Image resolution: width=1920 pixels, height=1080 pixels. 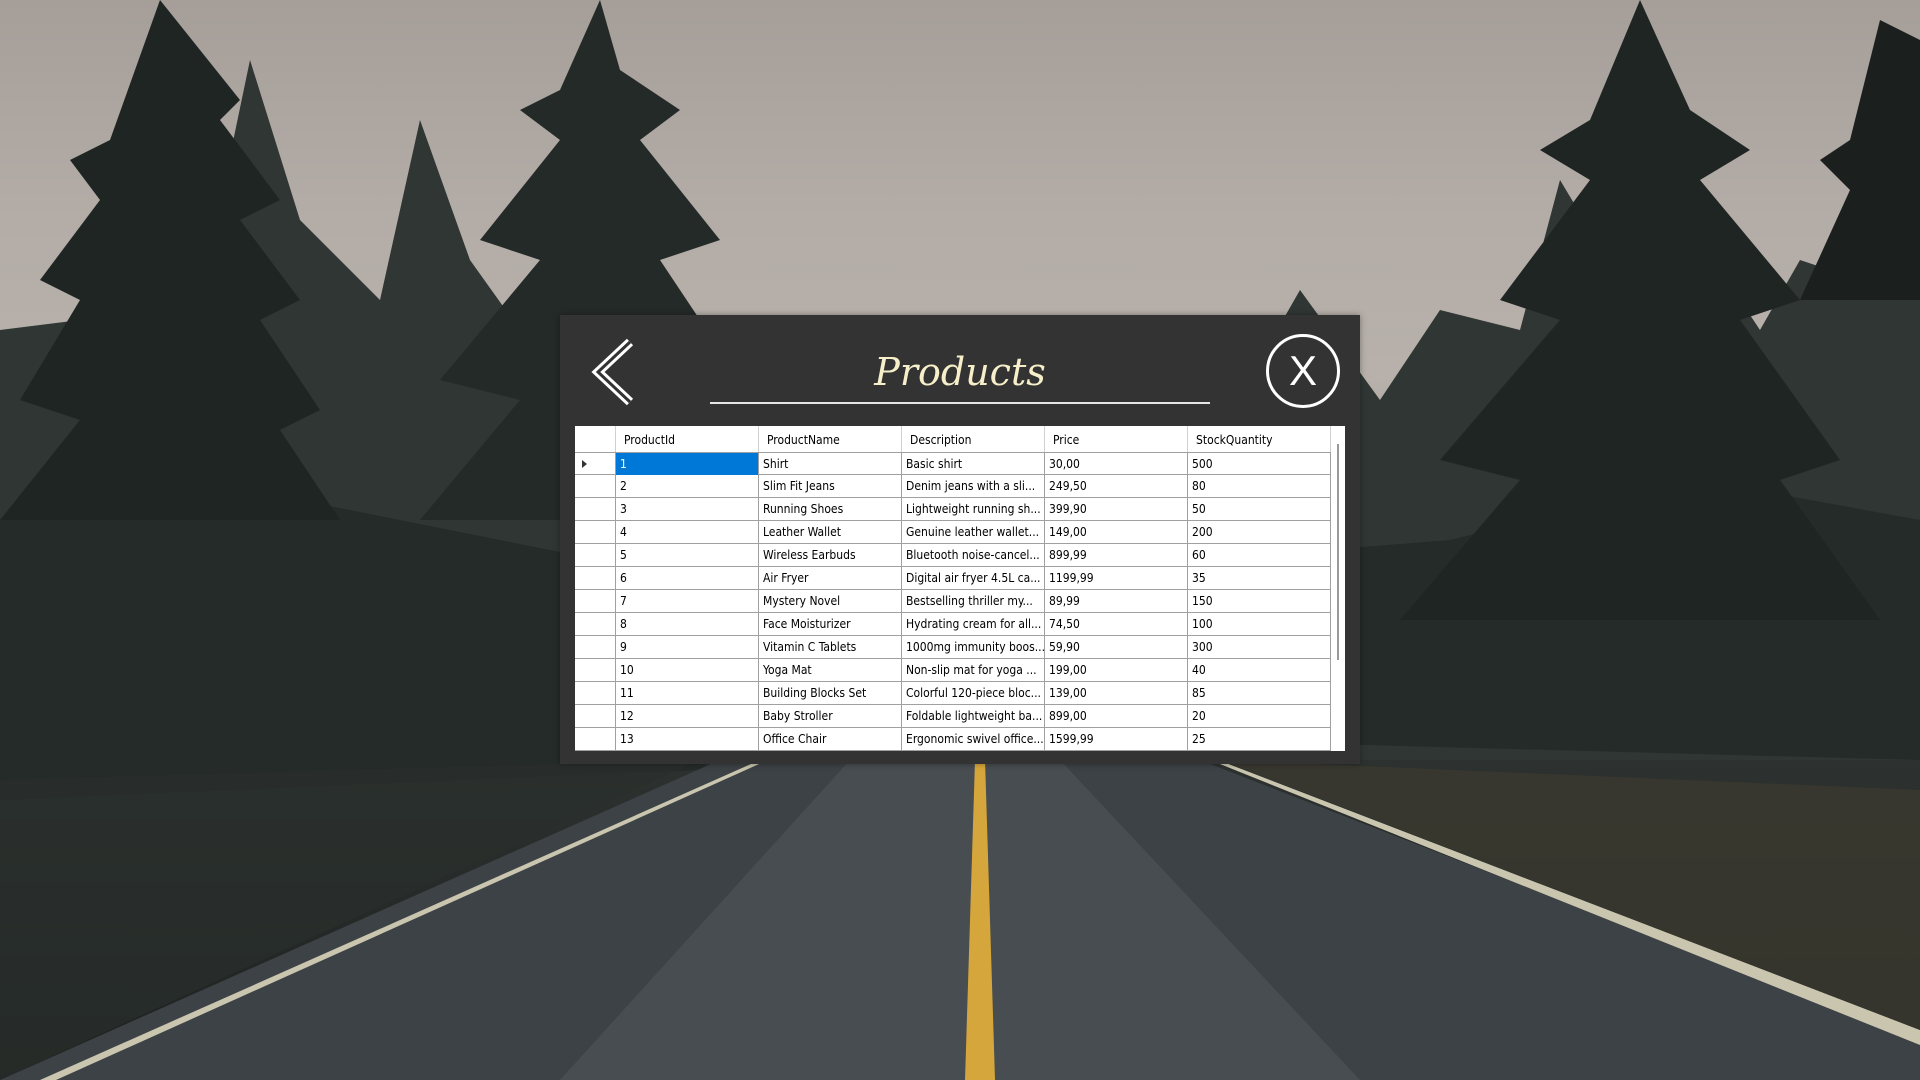 I want to click on back-button, so click(x=620, y=372).